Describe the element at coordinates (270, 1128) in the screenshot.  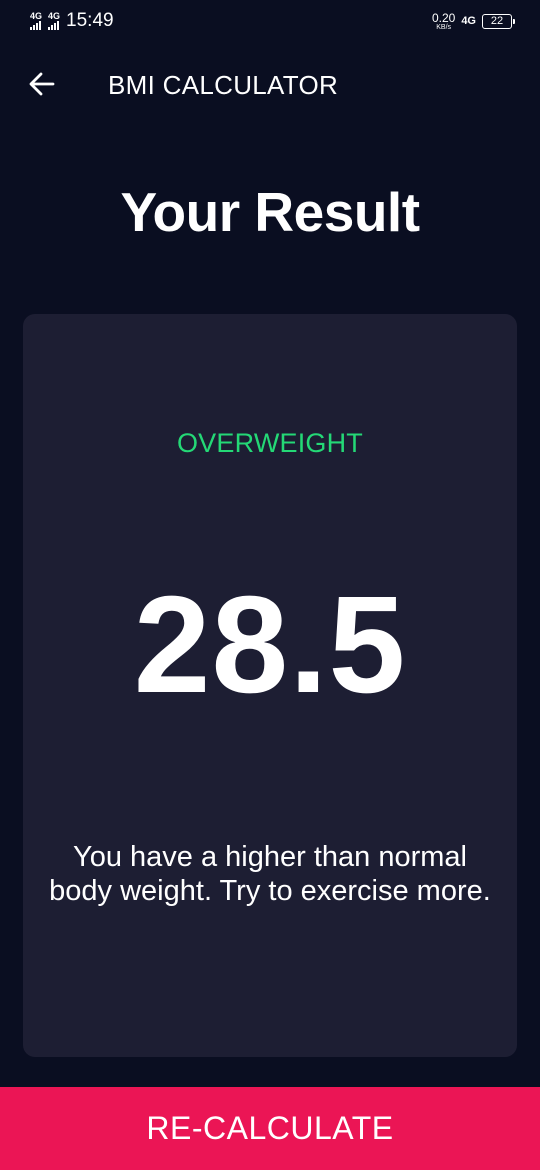
I see `recalculate-button: RE-CALCULATE` at that location.